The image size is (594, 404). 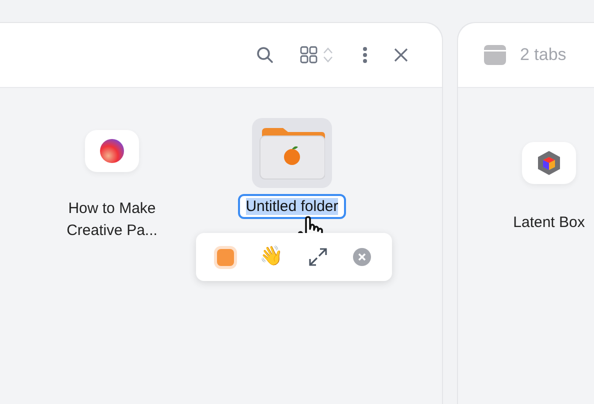 I want to click on search-icon, so click(x=265, y=55).